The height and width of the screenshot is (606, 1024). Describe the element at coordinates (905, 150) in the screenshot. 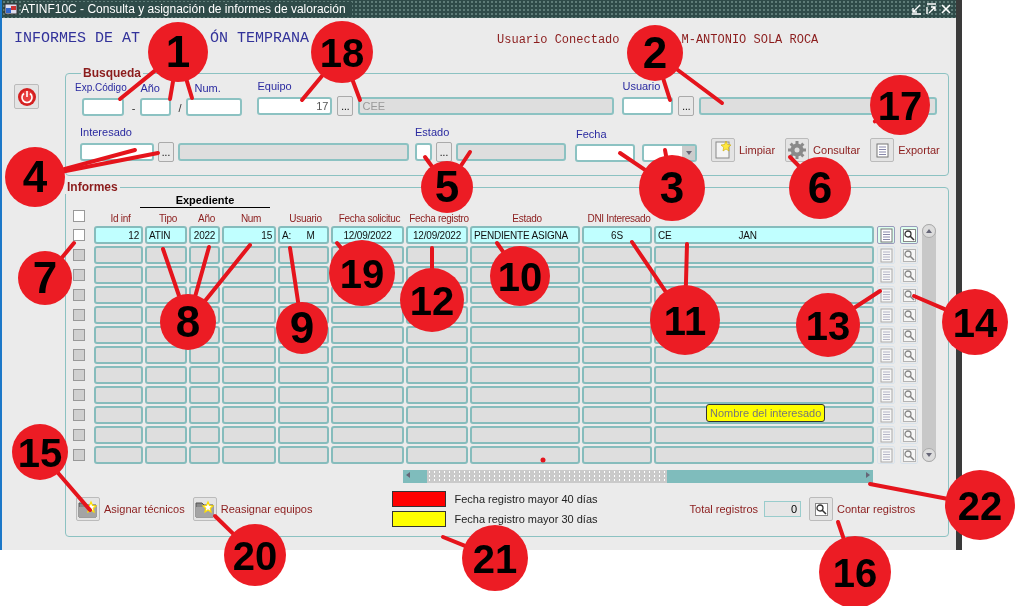

I see `action-button: Exportar` at that location.